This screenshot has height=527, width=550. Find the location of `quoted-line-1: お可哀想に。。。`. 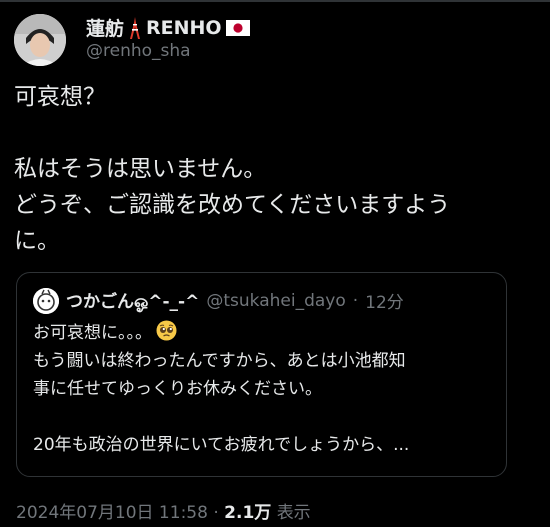

quoted-line-1: お可哀想に。。。 is located at coordinates (263, 333).